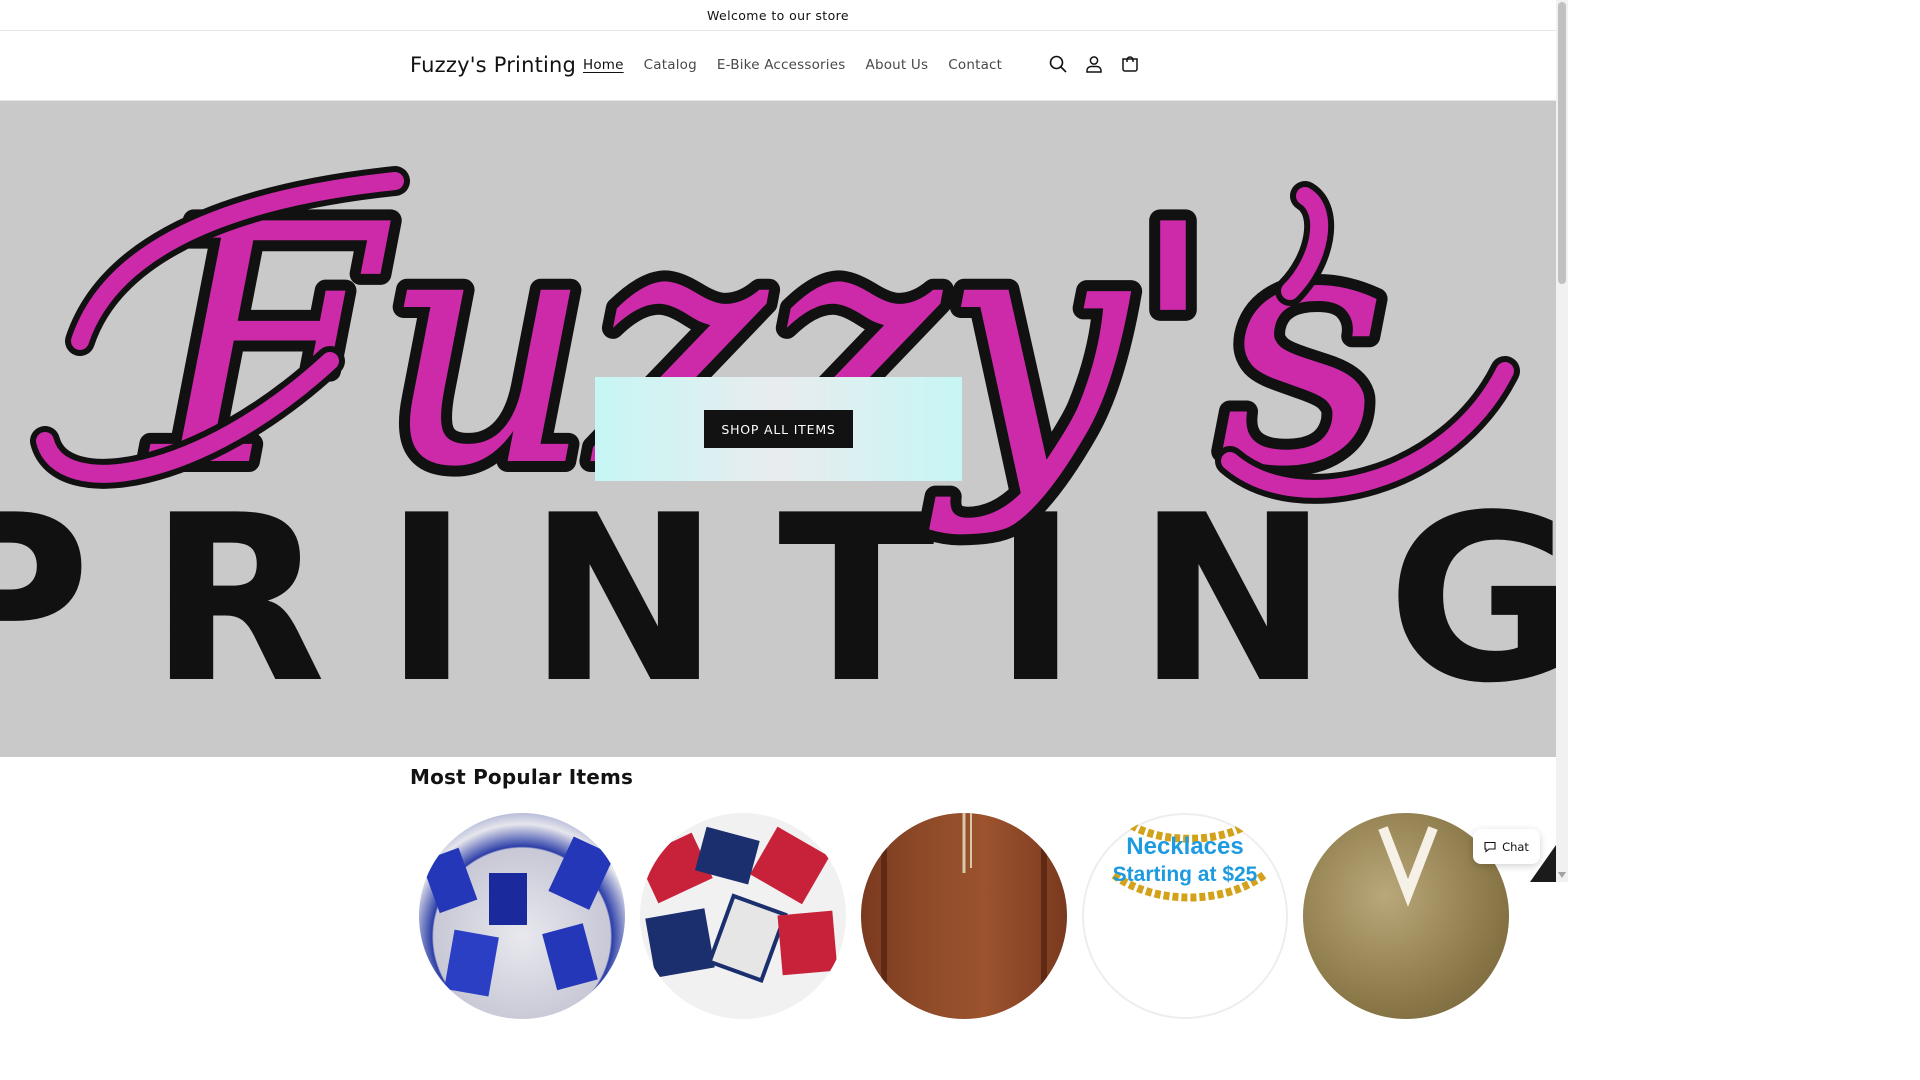 This screenshot has height=1080, width=1920. I want to click on nav-ebike-accessories: E-Bike Accessories, so click(781, 65).